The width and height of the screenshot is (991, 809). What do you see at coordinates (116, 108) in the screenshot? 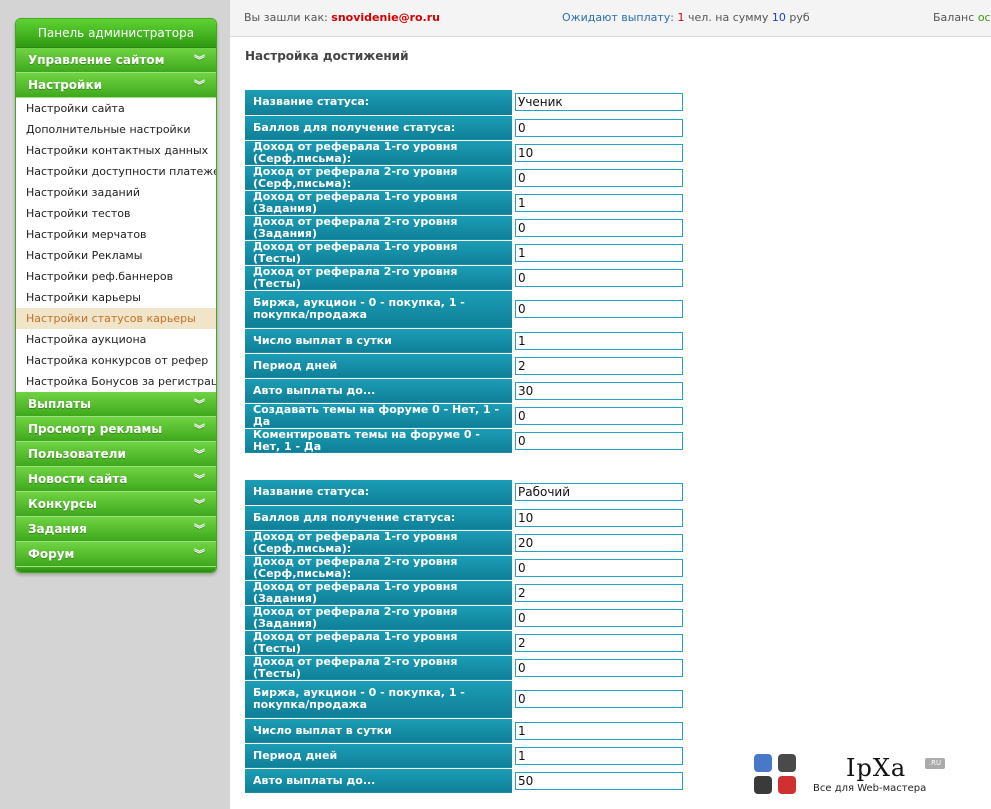
I see `sidebar-subitem: Настройки сайта` at bounding box center [116, 108].